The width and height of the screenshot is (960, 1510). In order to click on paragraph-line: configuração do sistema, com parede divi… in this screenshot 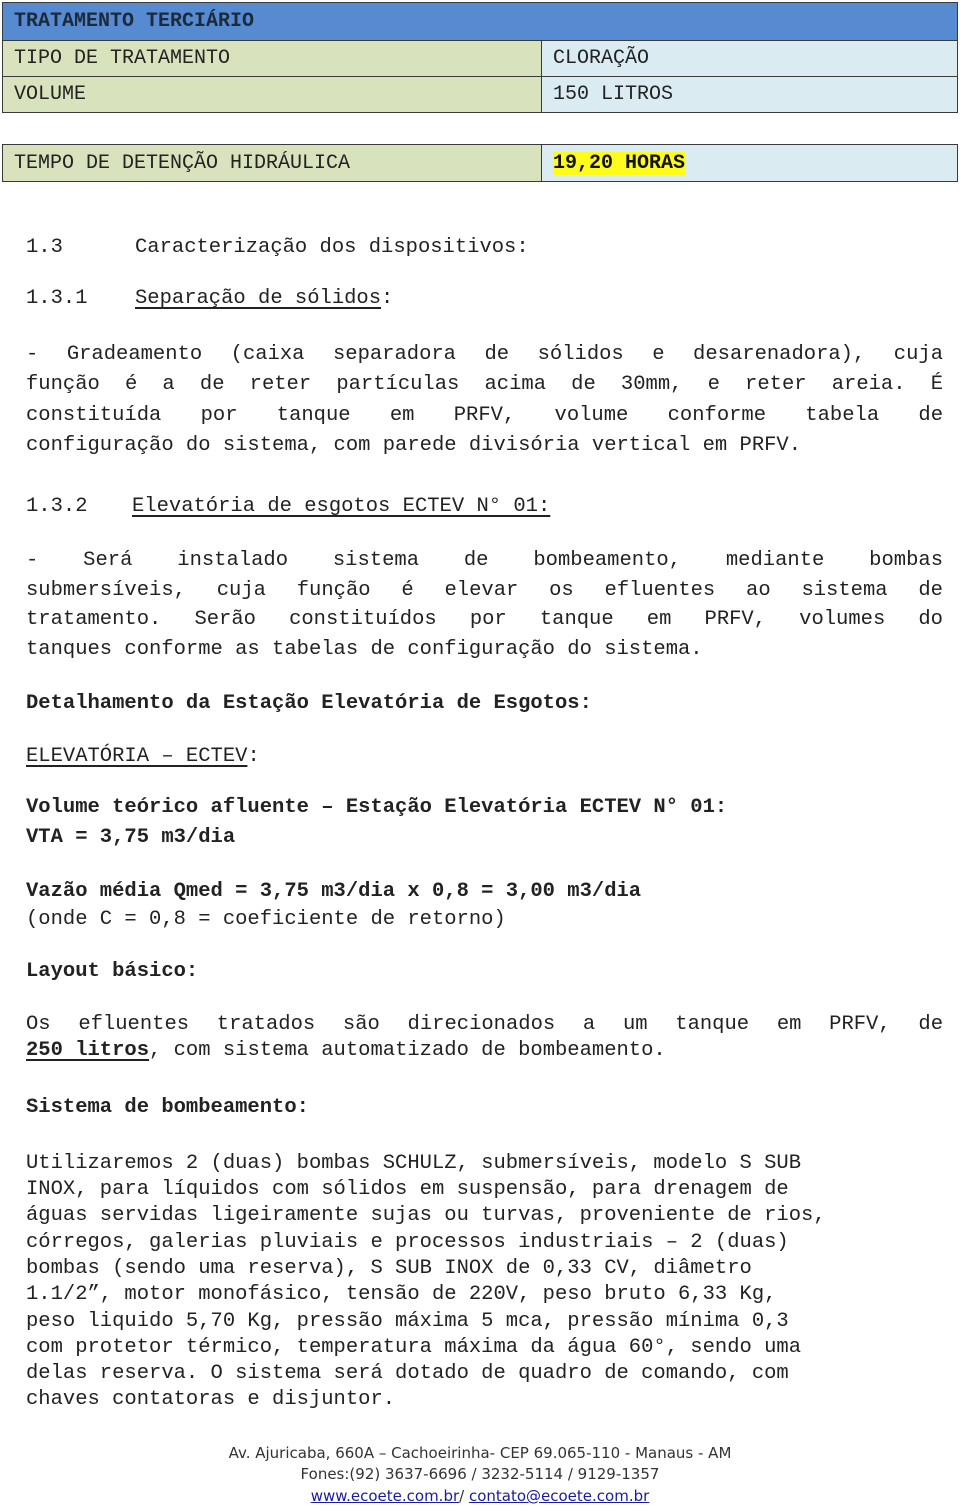, I will do `click(414, 445)`.